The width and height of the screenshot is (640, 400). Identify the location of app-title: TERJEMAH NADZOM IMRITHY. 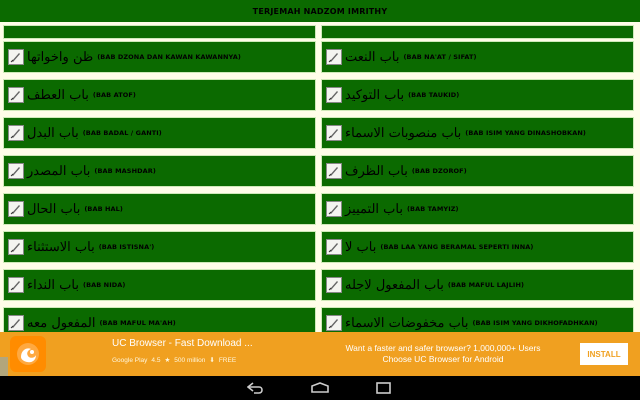
(320, 11).